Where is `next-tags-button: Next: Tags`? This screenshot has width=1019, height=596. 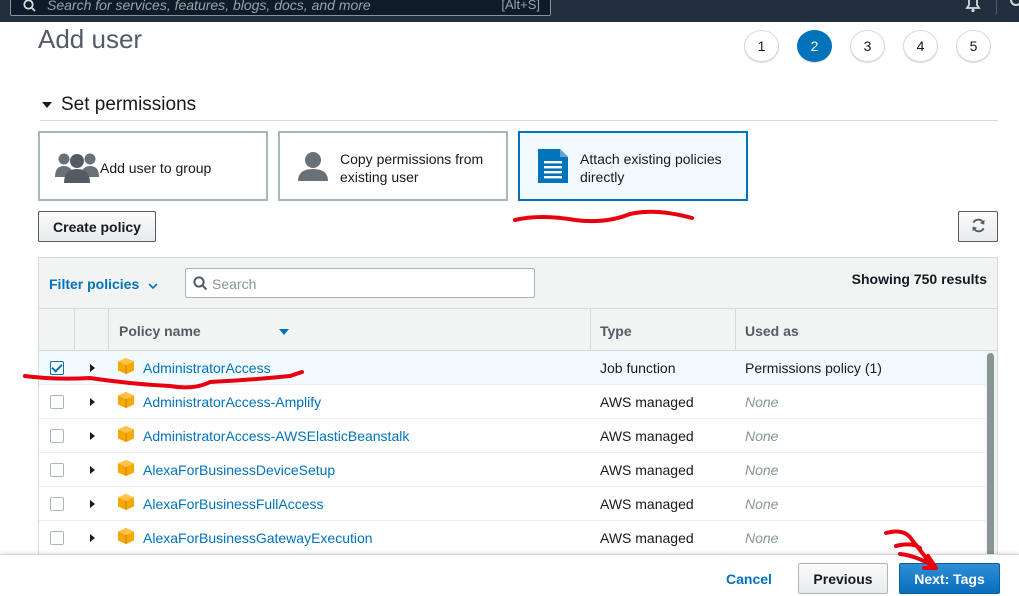 next-tags-button: Next: Tags is located at coordinates (949, 578).